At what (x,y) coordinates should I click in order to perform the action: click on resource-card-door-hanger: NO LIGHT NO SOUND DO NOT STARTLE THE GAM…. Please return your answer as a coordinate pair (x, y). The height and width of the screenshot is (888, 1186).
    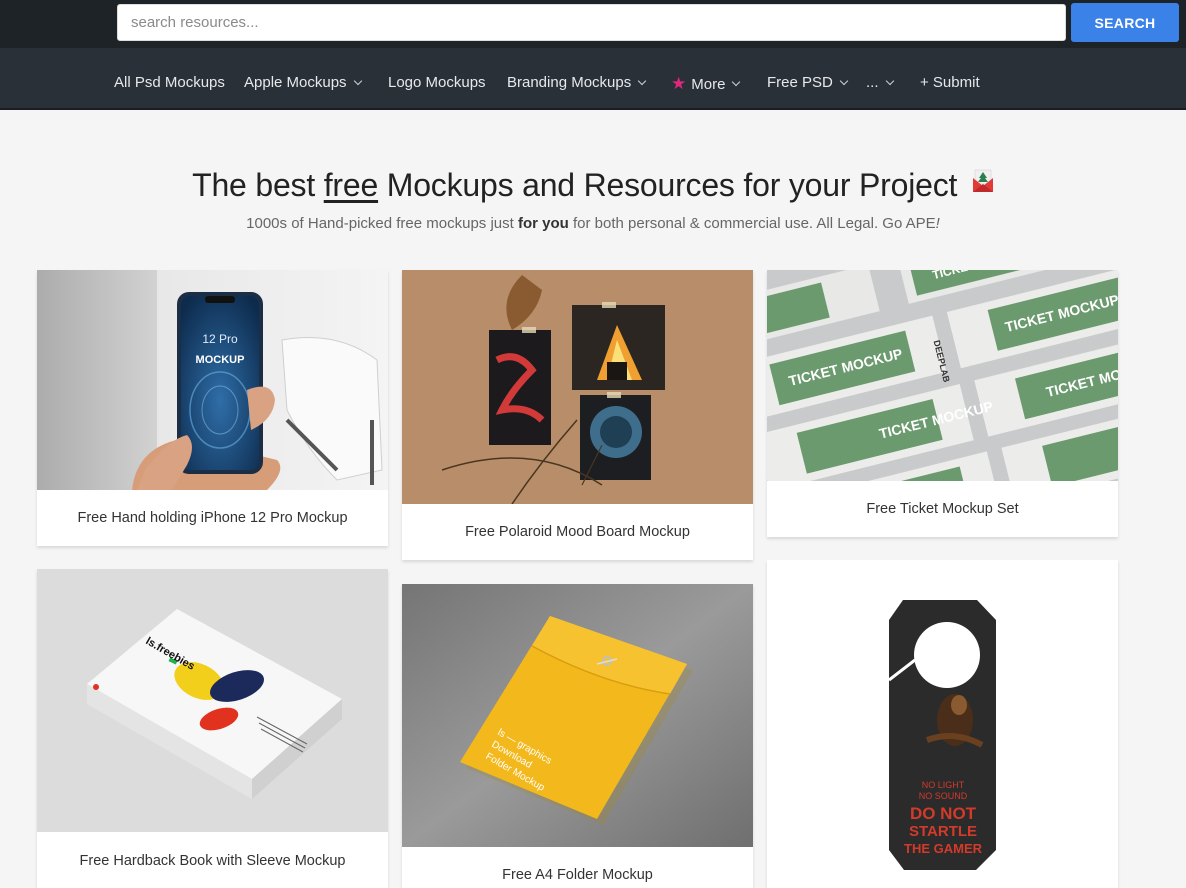
    Looking at the image, I should click on (942, 724).